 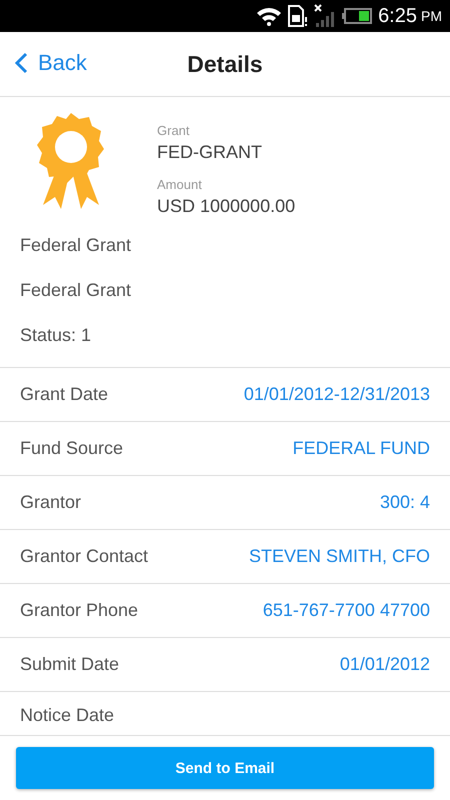 What do you see at coordinates (325, 16) in the screenshot?
I see `signal-icon` at bounding box center [325, 16].